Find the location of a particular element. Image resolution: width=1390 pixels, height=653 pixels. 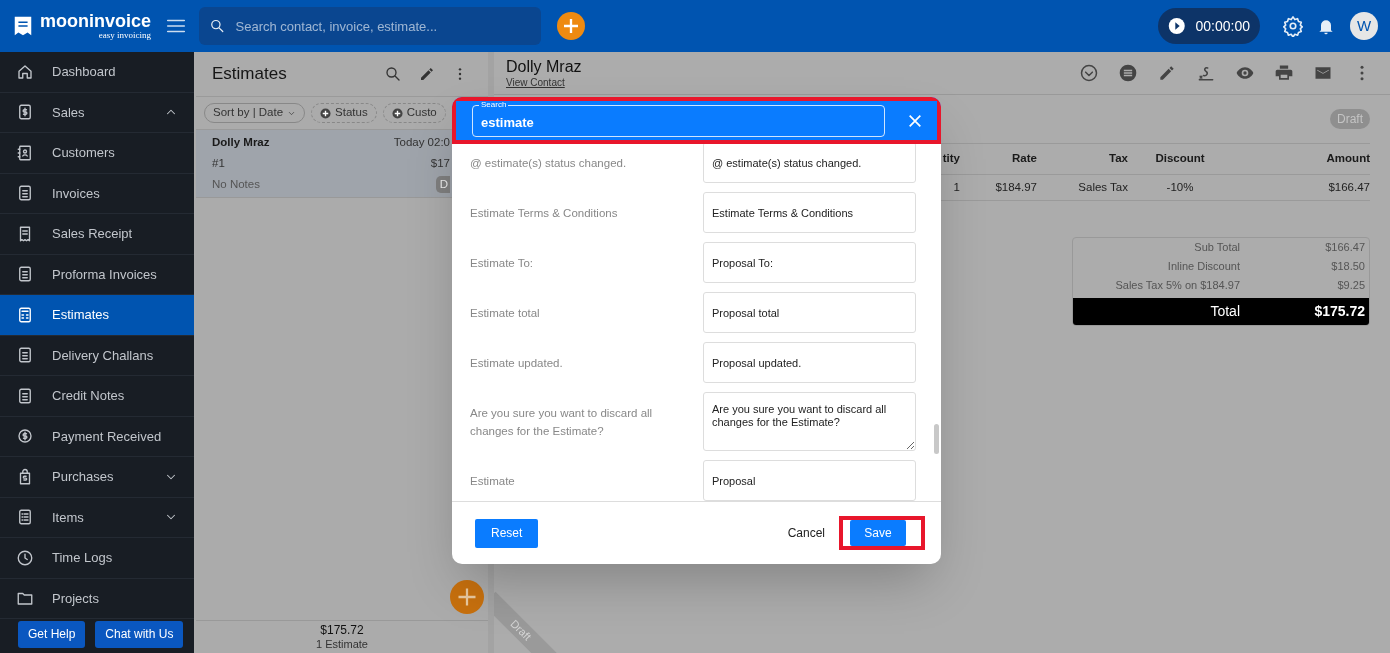

input-field: Proposal updated. is located at coordinates (809, 362).